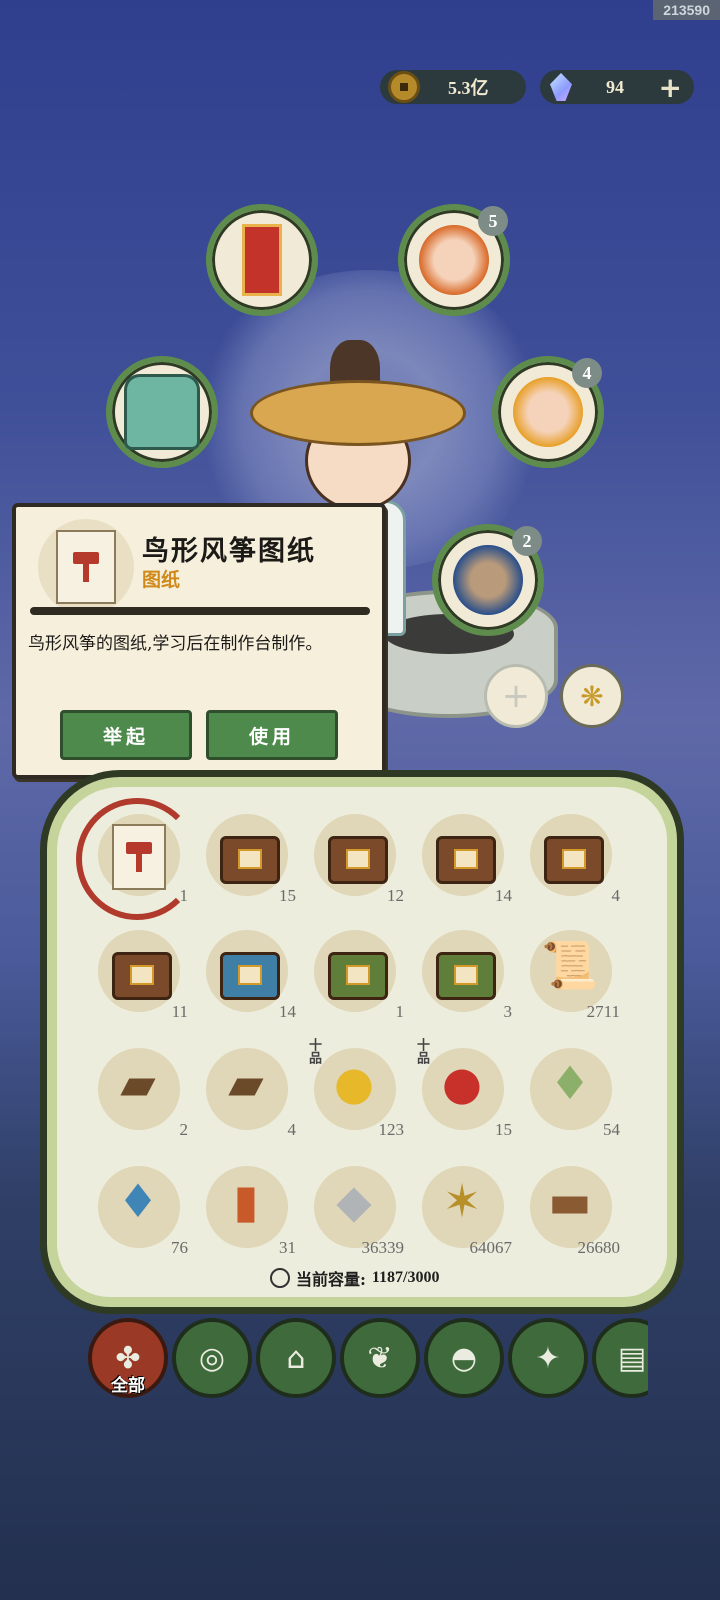 The width and height of the screenshot is (720, 1600). Describe the element at coordinates (212, 1358) in the screenshot. I see `filter-wood: ◎` at that location.